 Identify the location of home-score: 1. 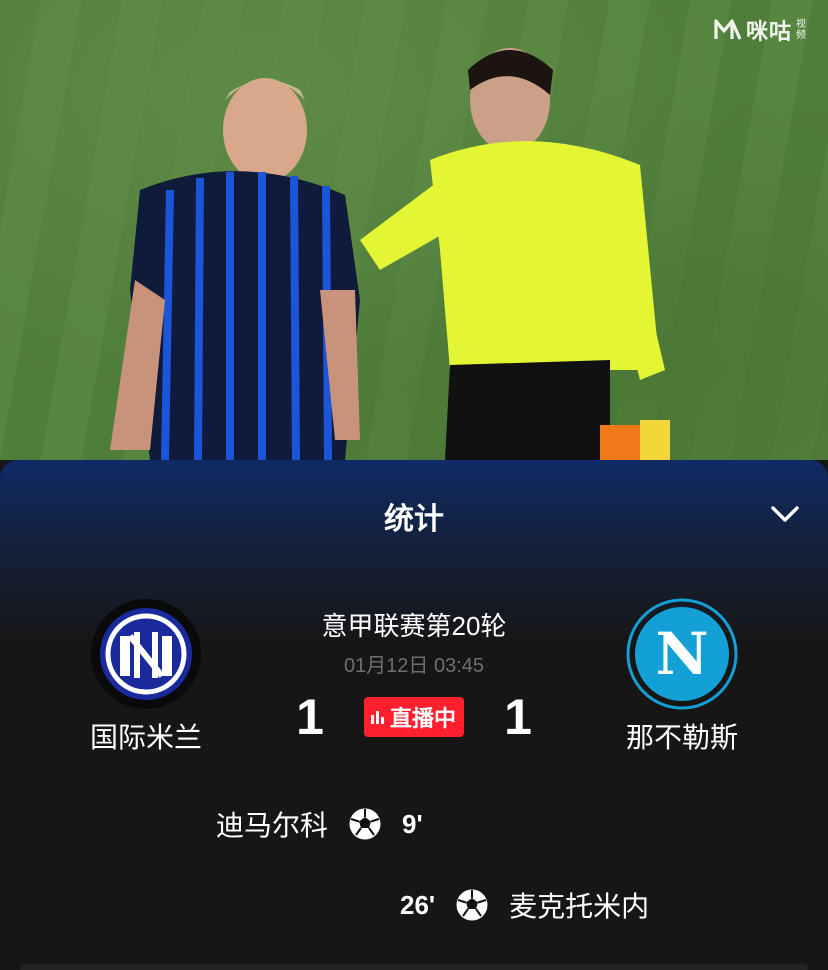
(310, 717).